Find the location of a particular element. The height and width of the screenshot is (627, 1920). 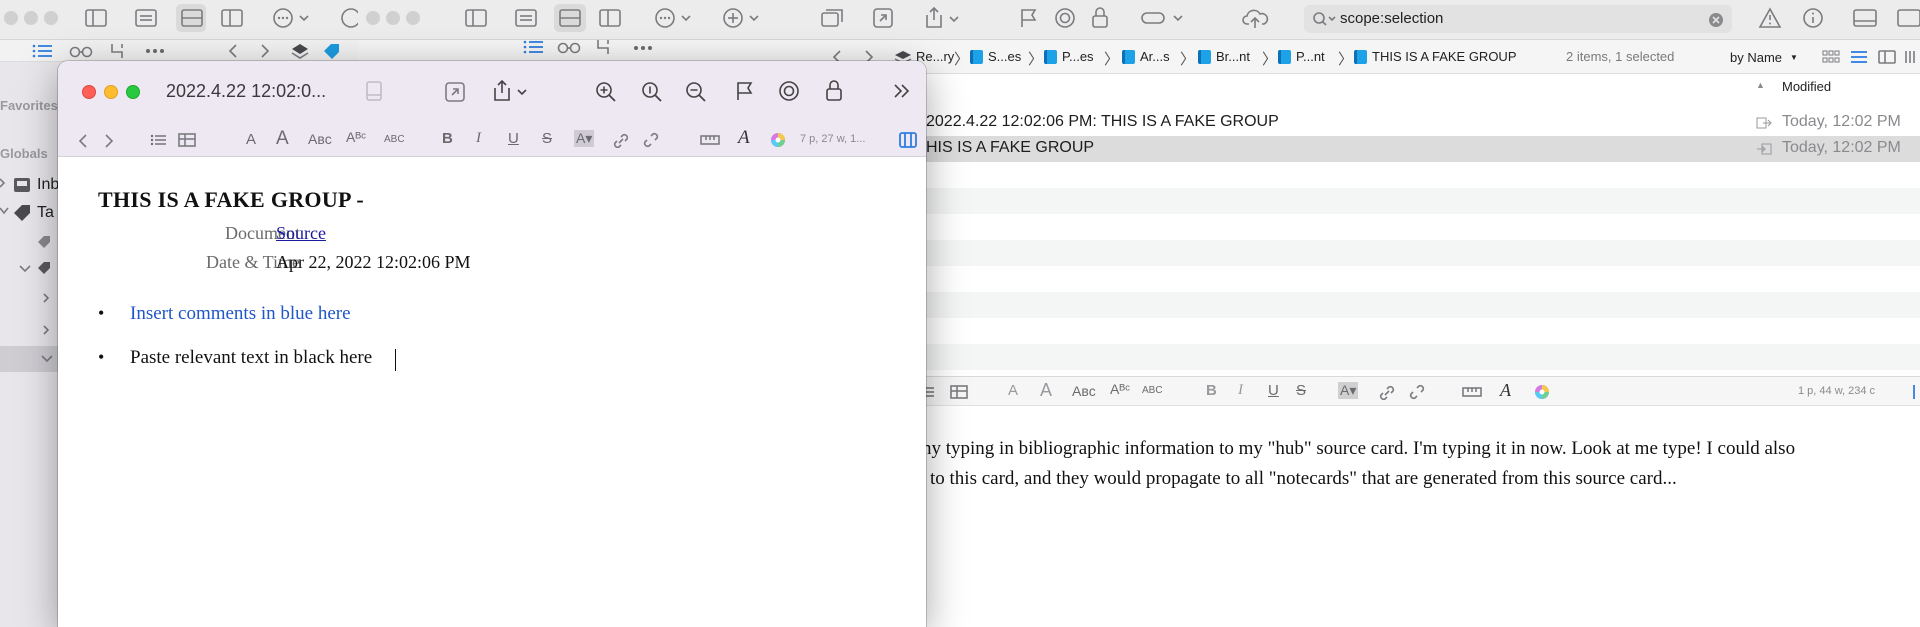

unlink-icon is located at coordinates (651, 140).